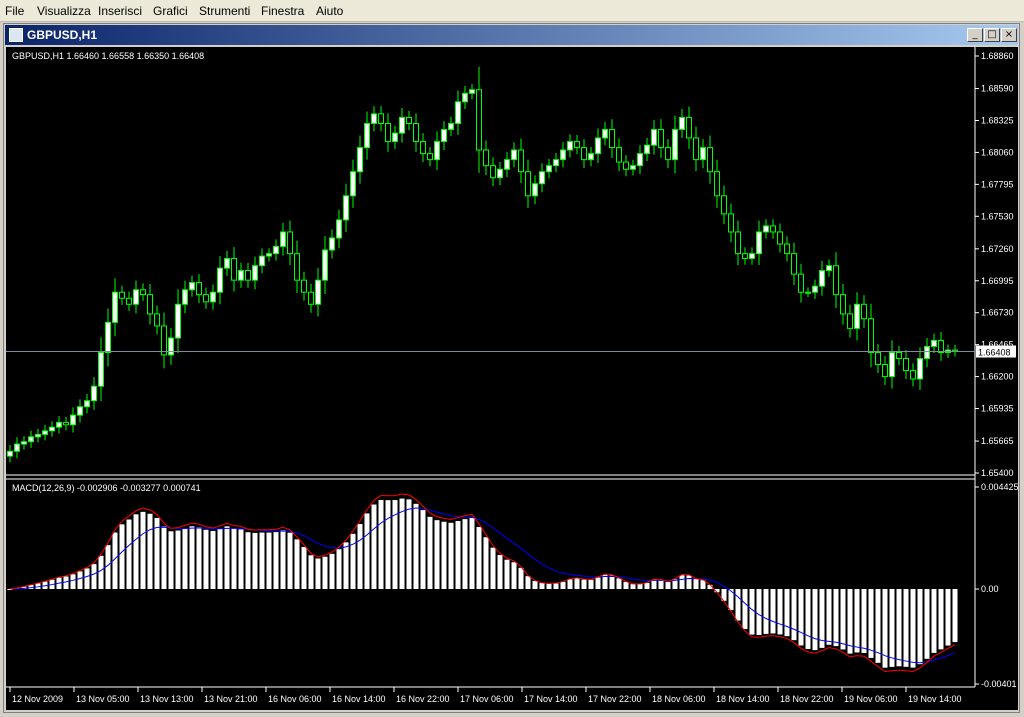 The image size is (1024, 717). What do you see at coordinates (423, 699) in the screenshot?
I see `time-tick-label: 16 Nov 22:00` at bounding box center [423, 699].